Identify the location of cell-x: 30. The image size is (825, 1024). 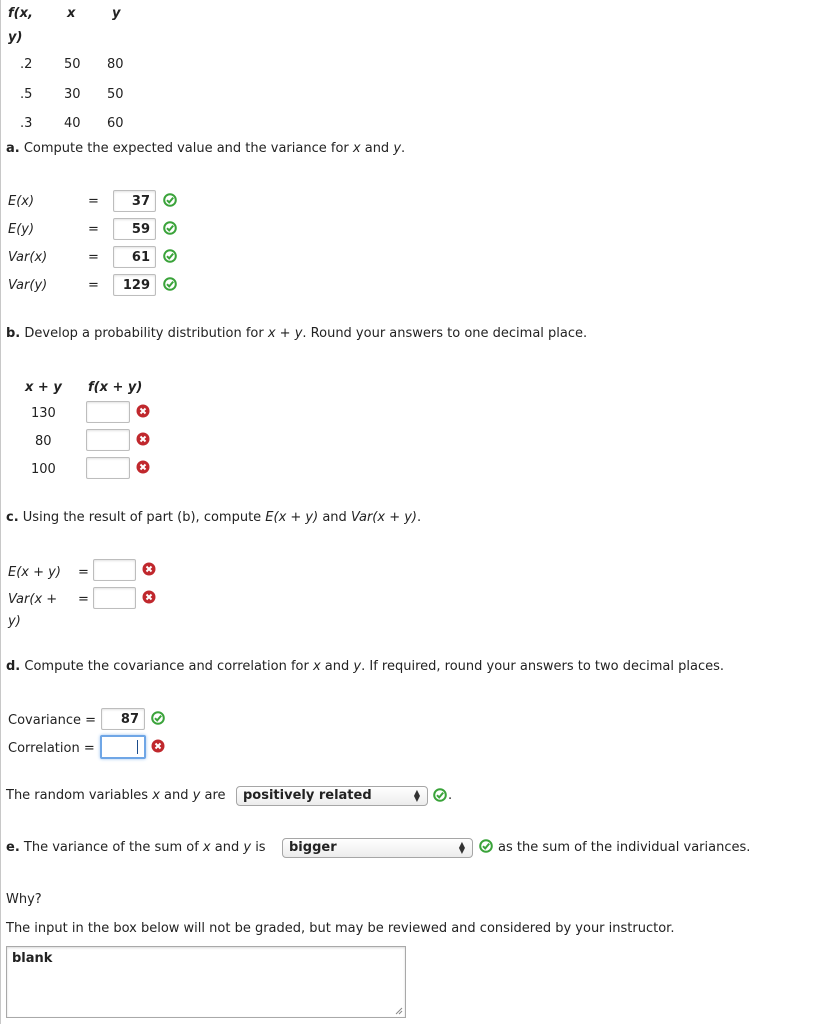
(72, 94).